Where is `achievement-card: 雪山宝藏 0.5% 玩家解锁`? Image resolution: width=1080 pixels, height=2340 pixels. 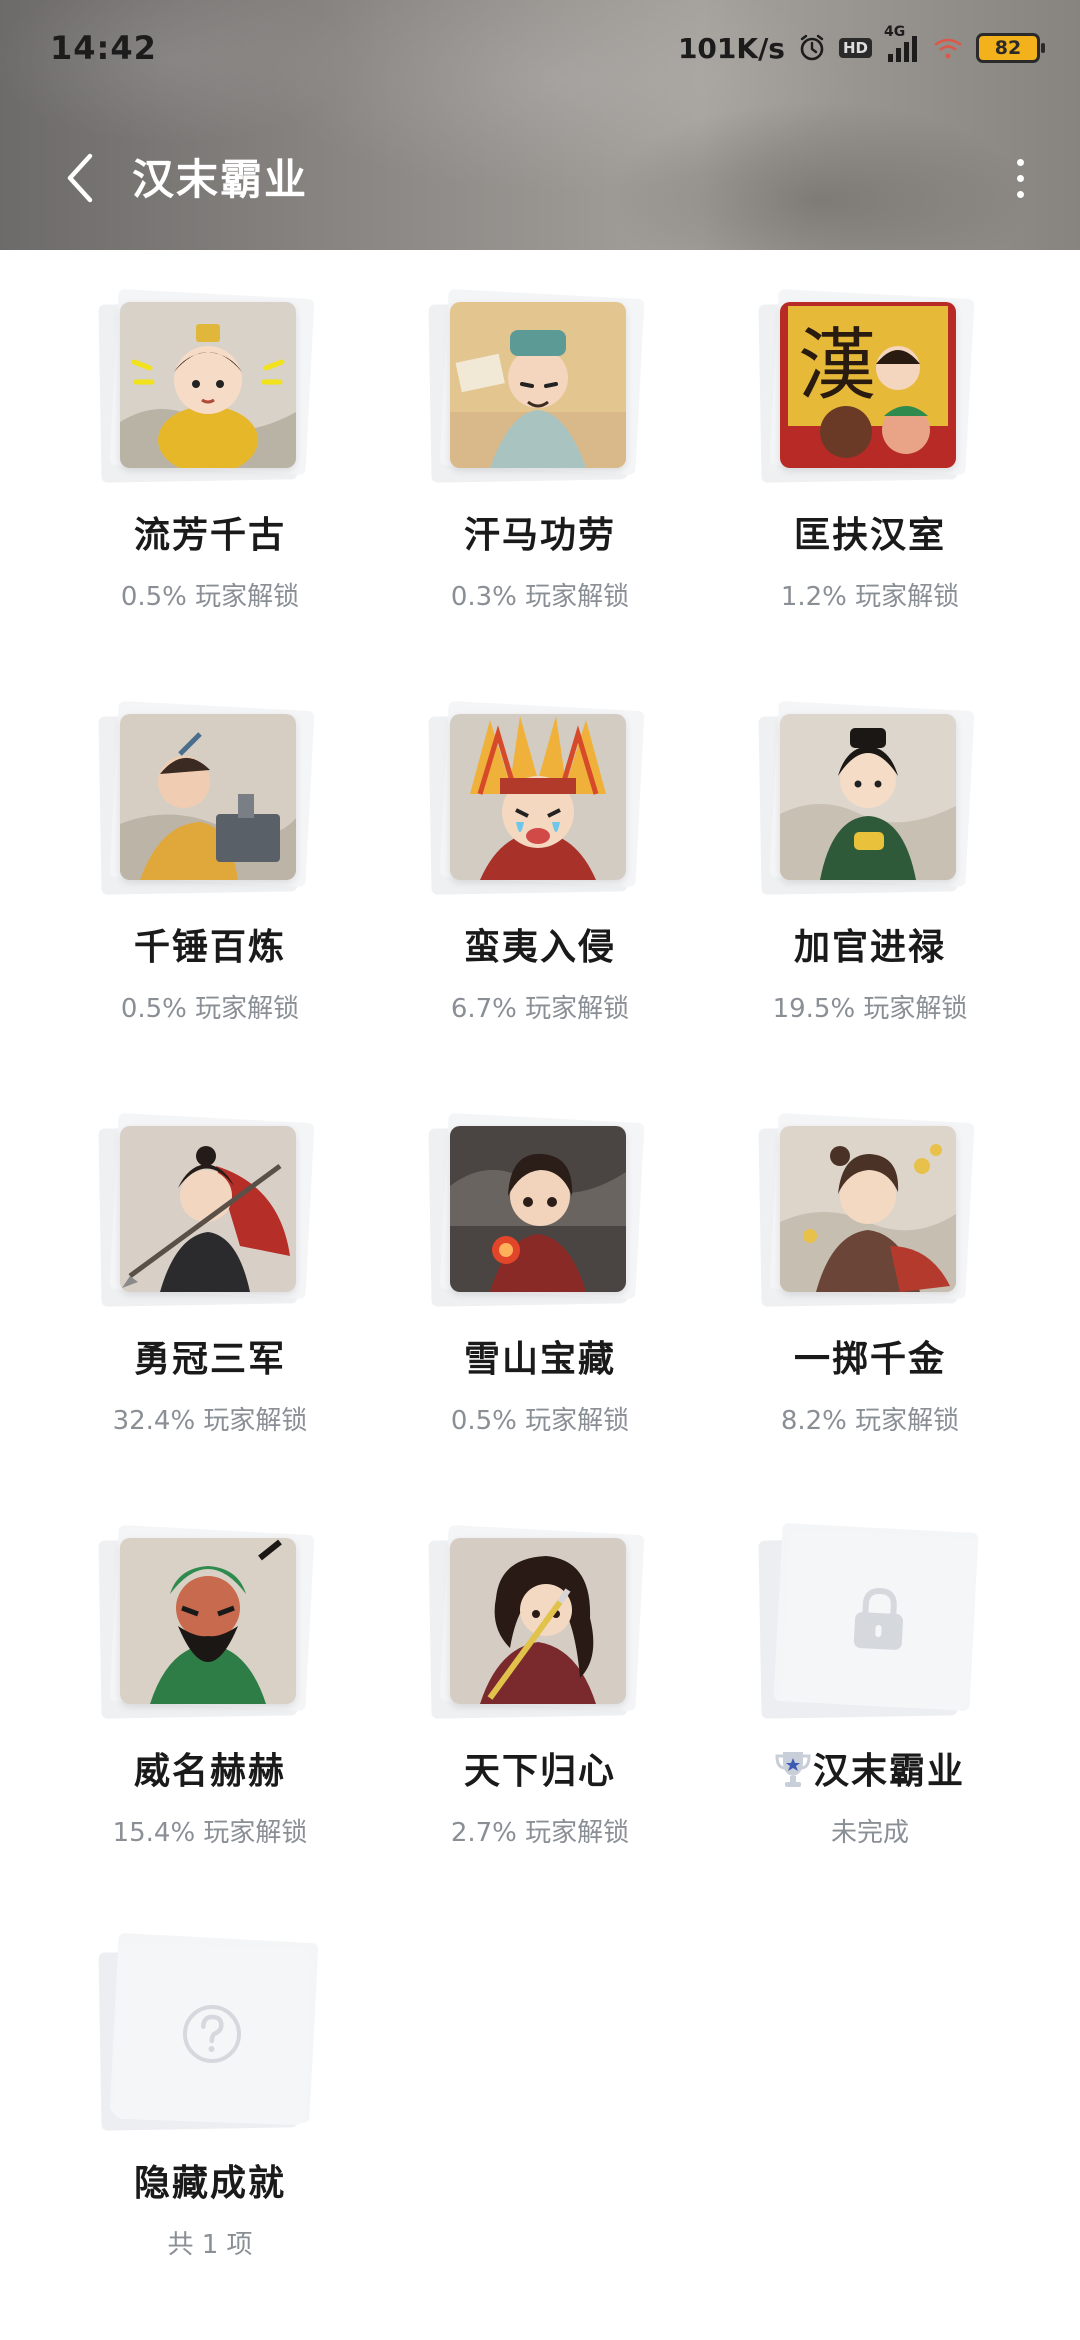 achievement-card: 雪山宝藏 0.5% 玩家解锁 is located at coordinates (540, 1280).